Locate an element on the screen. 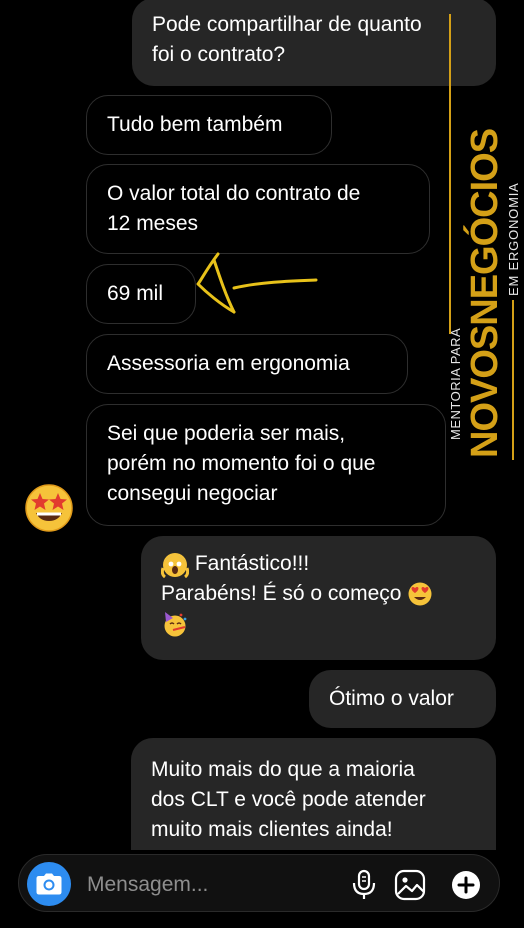 The width and height of the screenshot is (524, 928). message-text-line: foi o contrato? is located at coordinates (219, 54).